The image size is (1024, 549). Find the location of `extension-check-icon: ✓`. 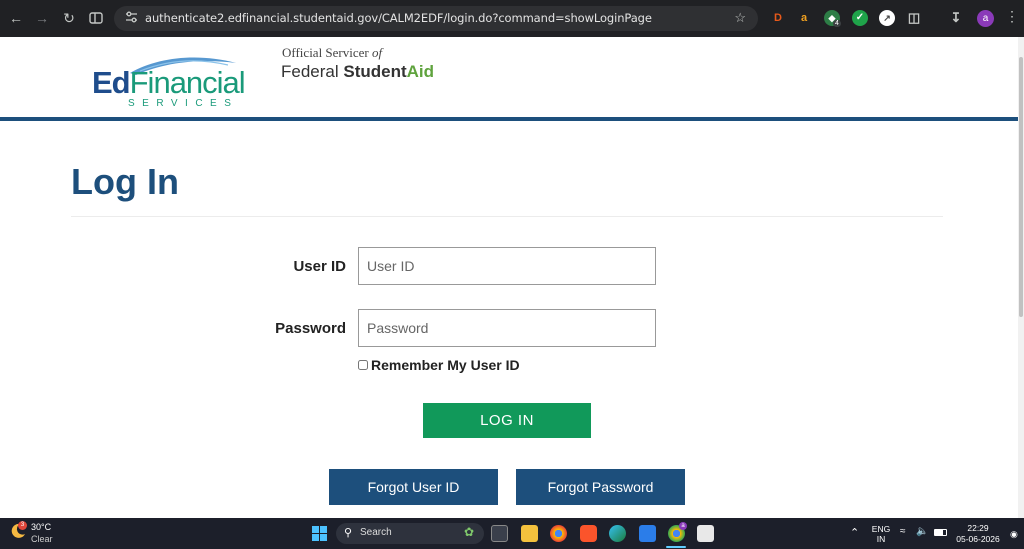

extension-check-icon: ✓ is located at coordinates (860, 18).